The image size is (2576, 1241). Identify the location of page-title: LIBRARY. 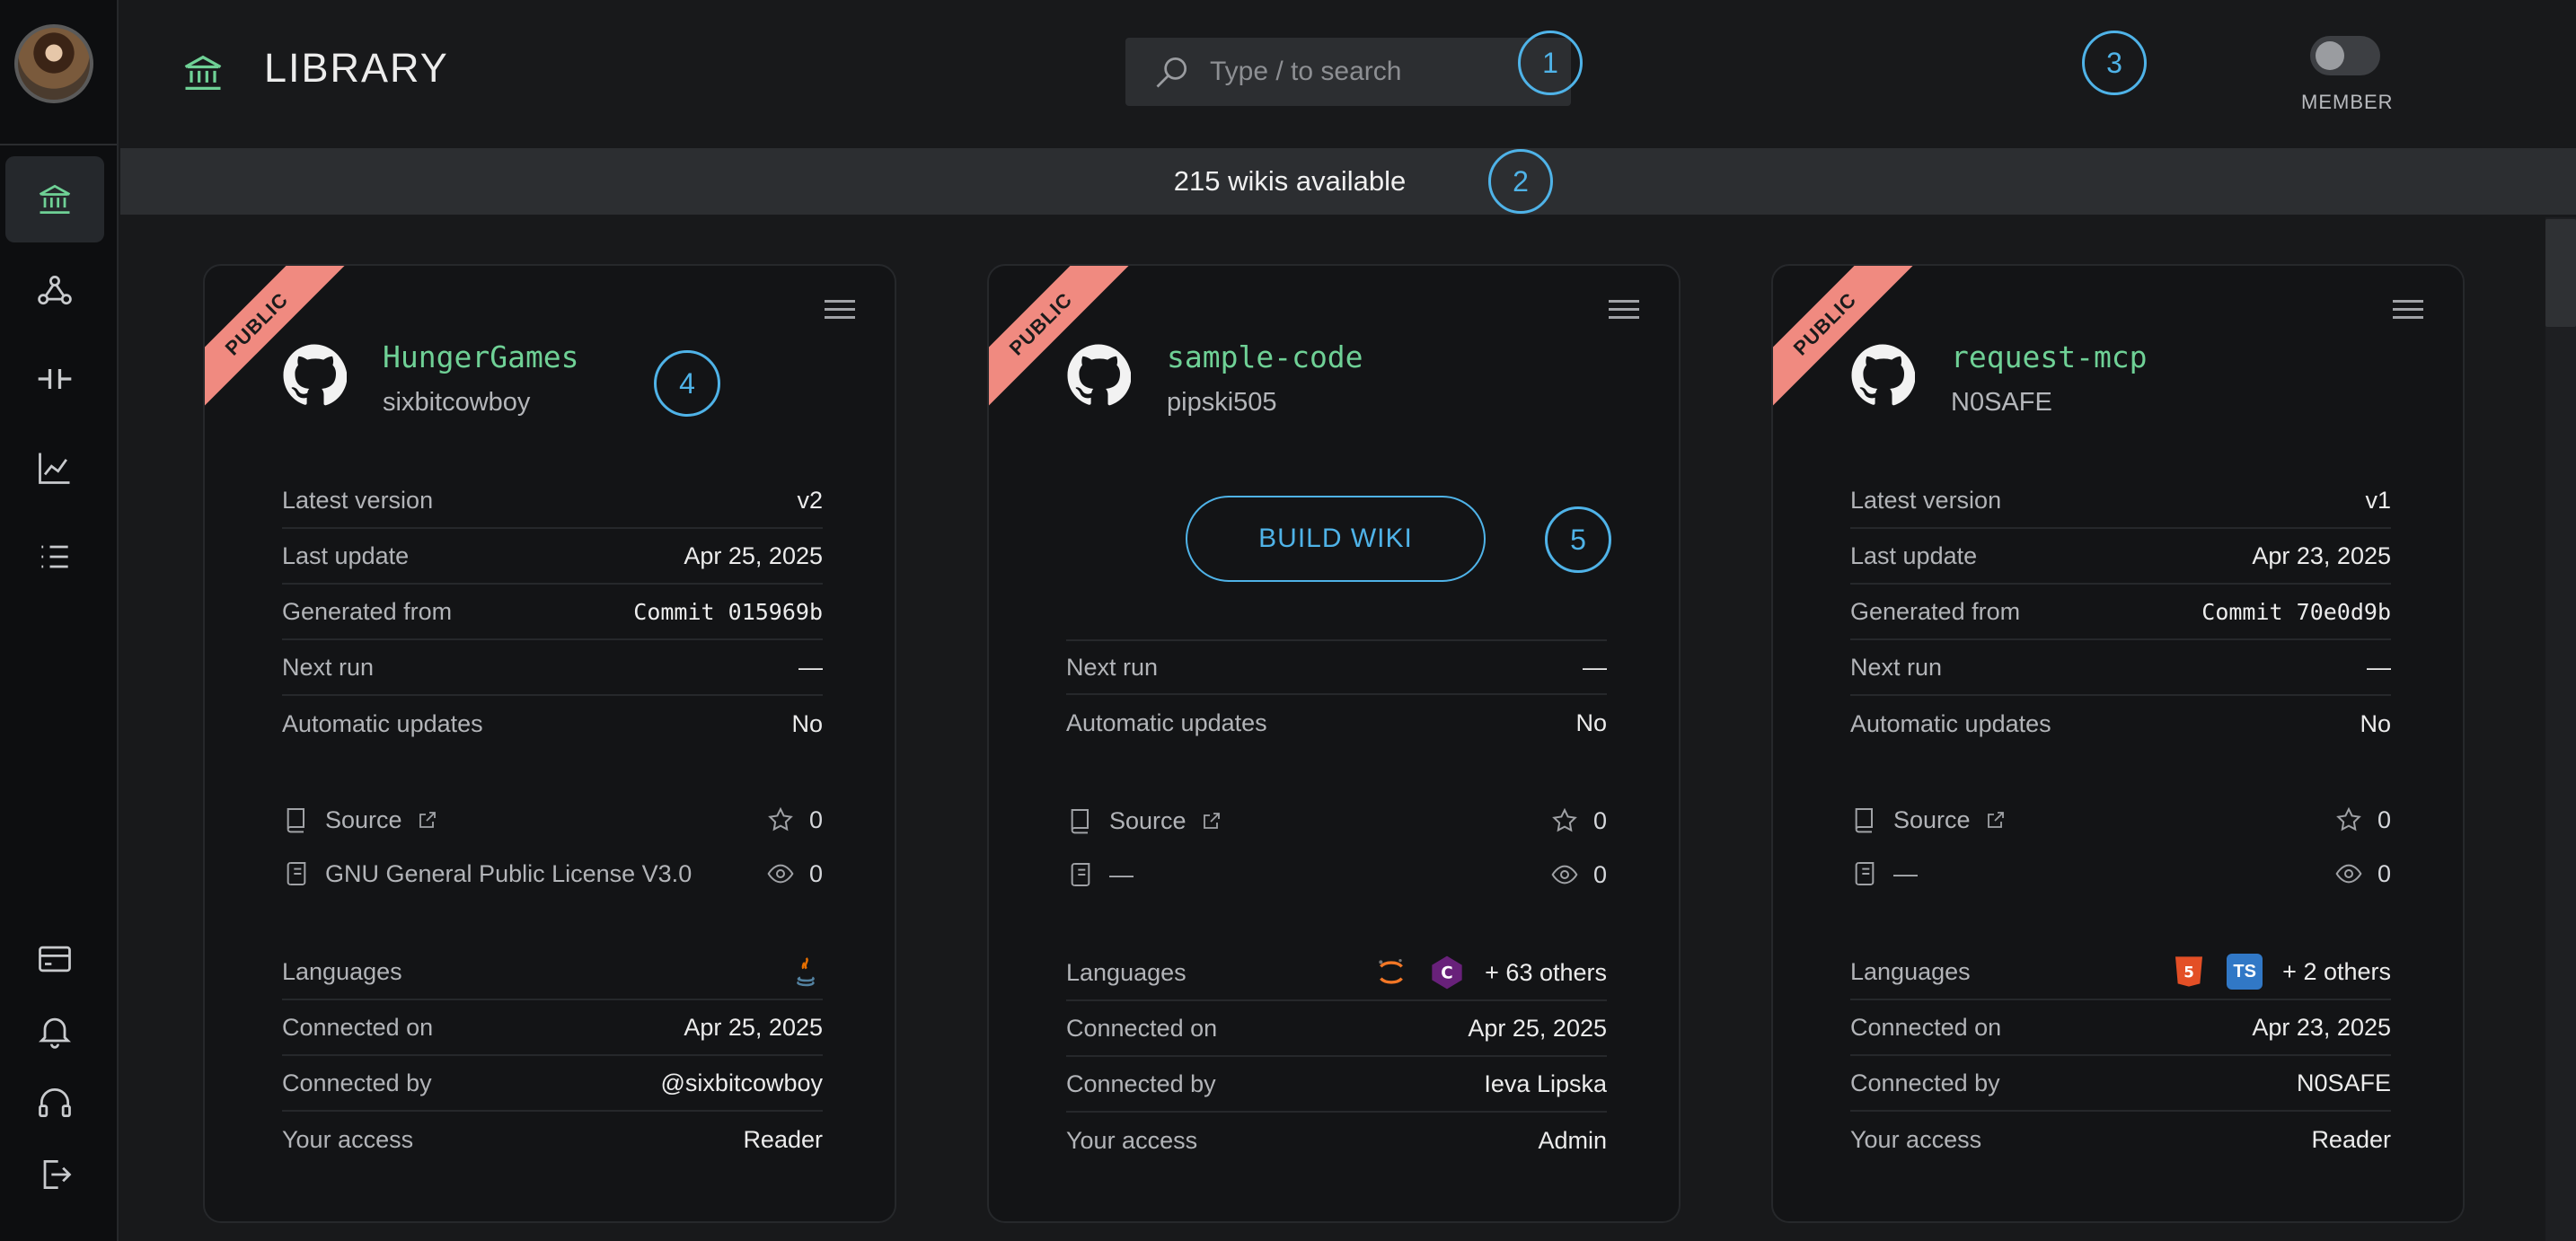
(356, 68).